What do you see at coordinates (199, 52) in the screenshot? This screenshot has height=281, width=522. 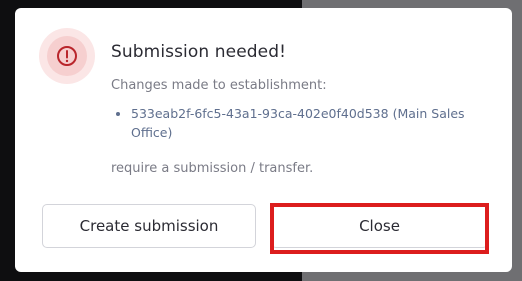 I see `dialog-title: Submission needed!` at bounding box center [199, 52].